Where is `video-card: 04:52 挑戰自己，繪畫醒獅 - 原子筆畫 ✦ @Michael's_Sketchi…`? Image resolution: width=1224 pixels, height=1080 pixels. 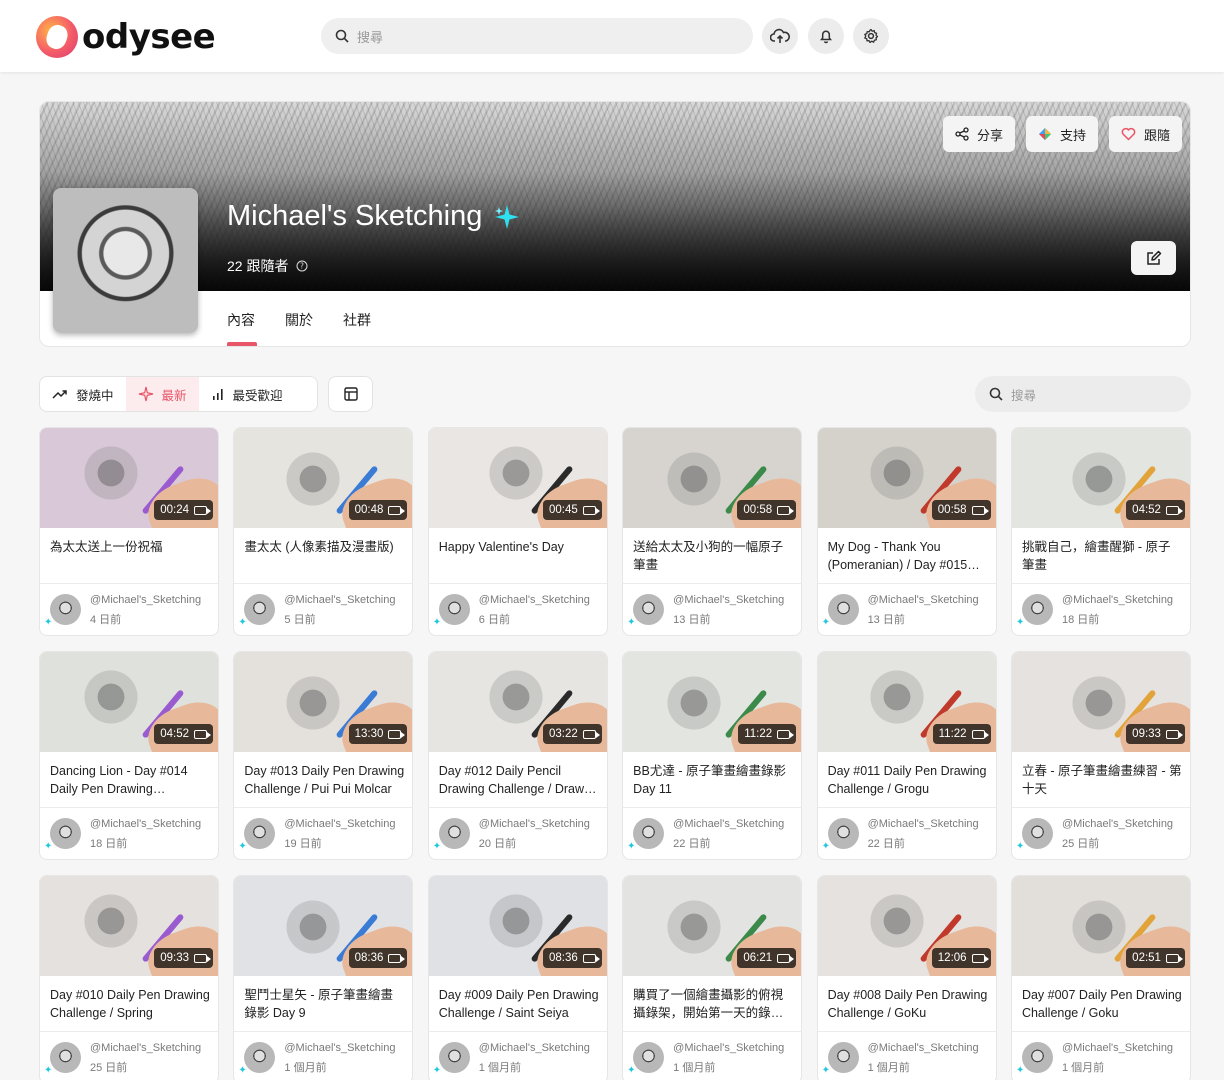
video-card: 04:52 挑戰自己，繪畫醒獅 - 原子筆畫 ✦ @Michael's_Sketchi… is located at coordinates (1100, 531).